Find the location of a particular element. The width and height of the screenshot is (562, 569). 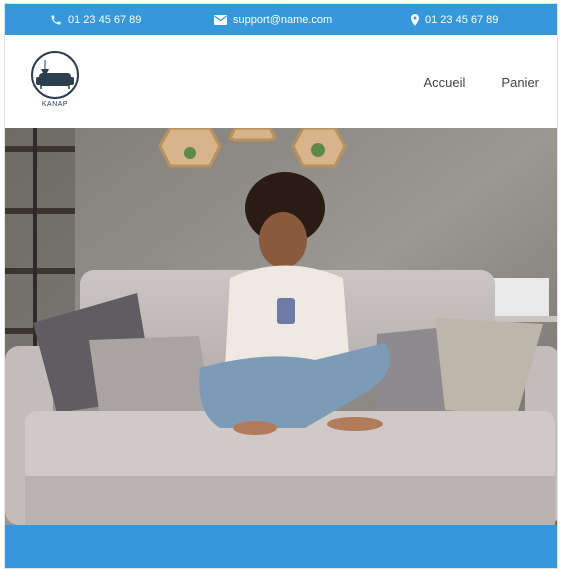

kanap-logo: KANAP is located at coordinates (55, 81).